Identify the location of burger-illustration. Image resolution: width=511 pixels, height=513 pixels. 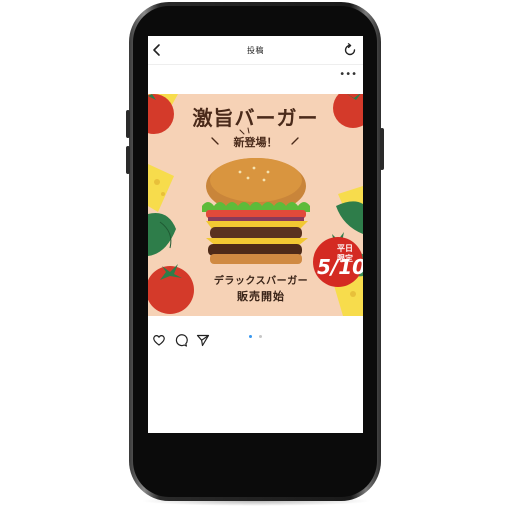
(256, 211).